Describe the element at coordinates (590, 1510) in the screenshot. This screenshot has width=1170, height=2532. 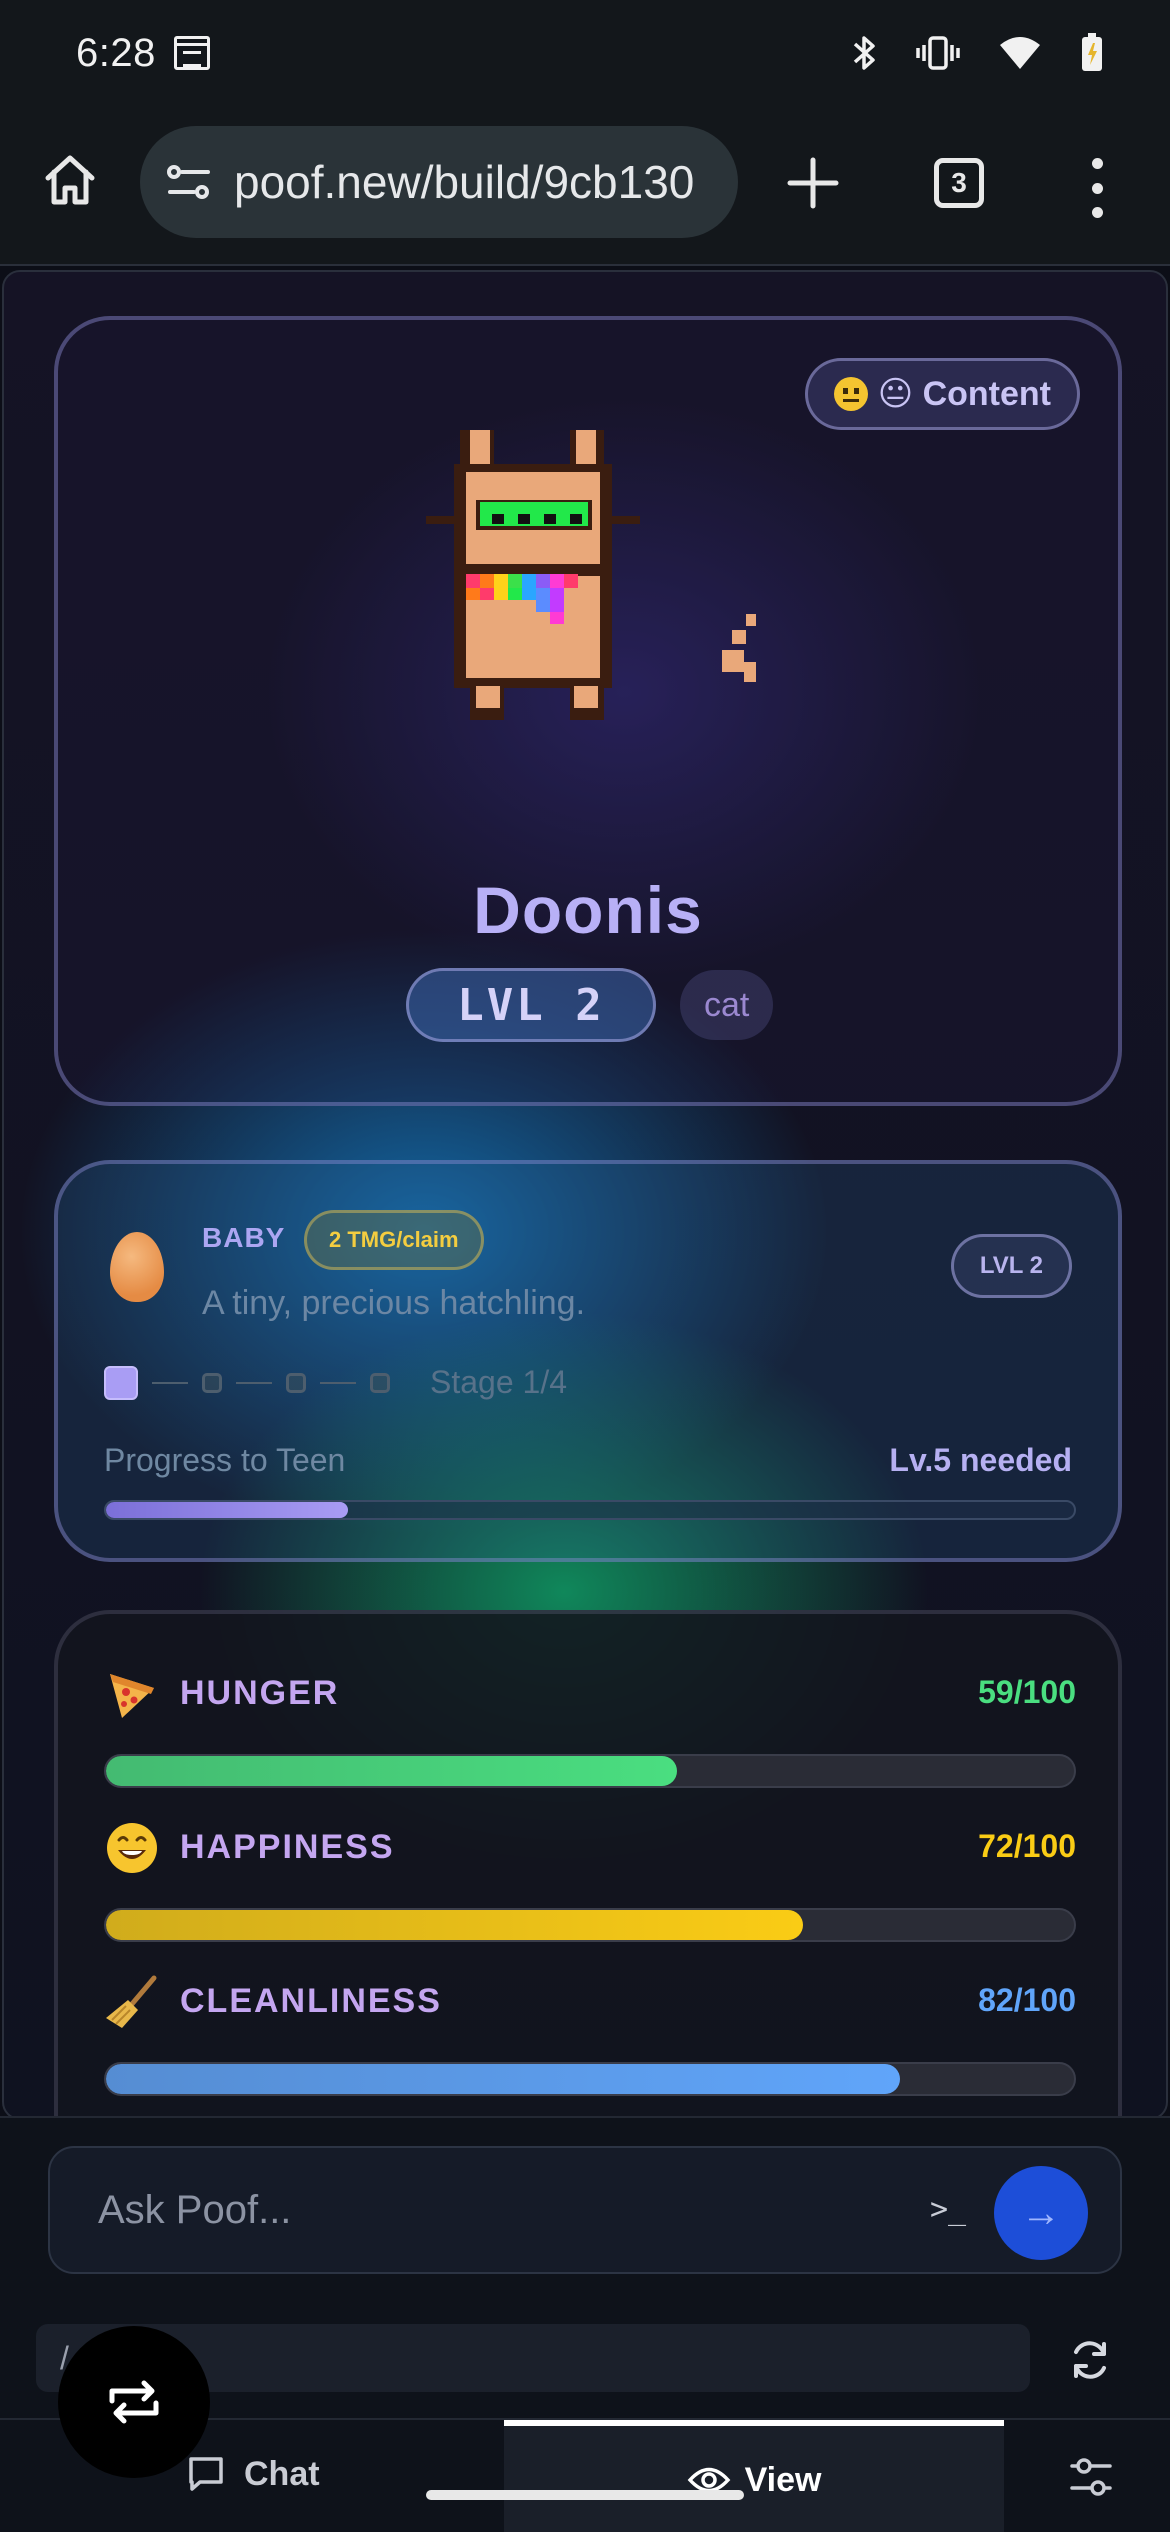
I see `evolution-progress-bar` at that location.